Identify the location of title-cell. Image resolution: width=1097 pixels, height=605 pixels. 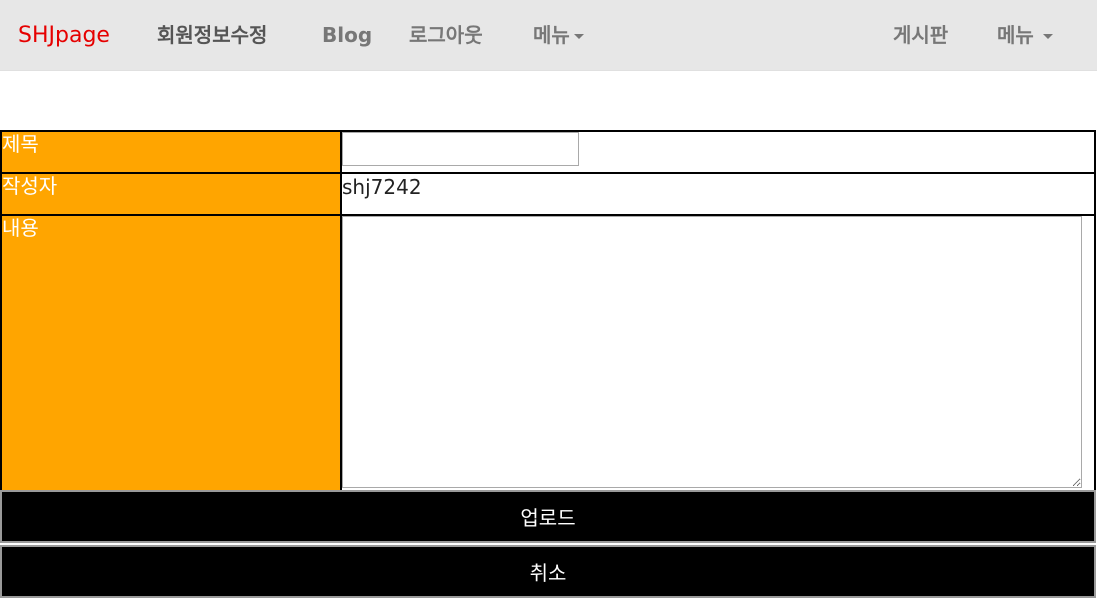
(718, 152).